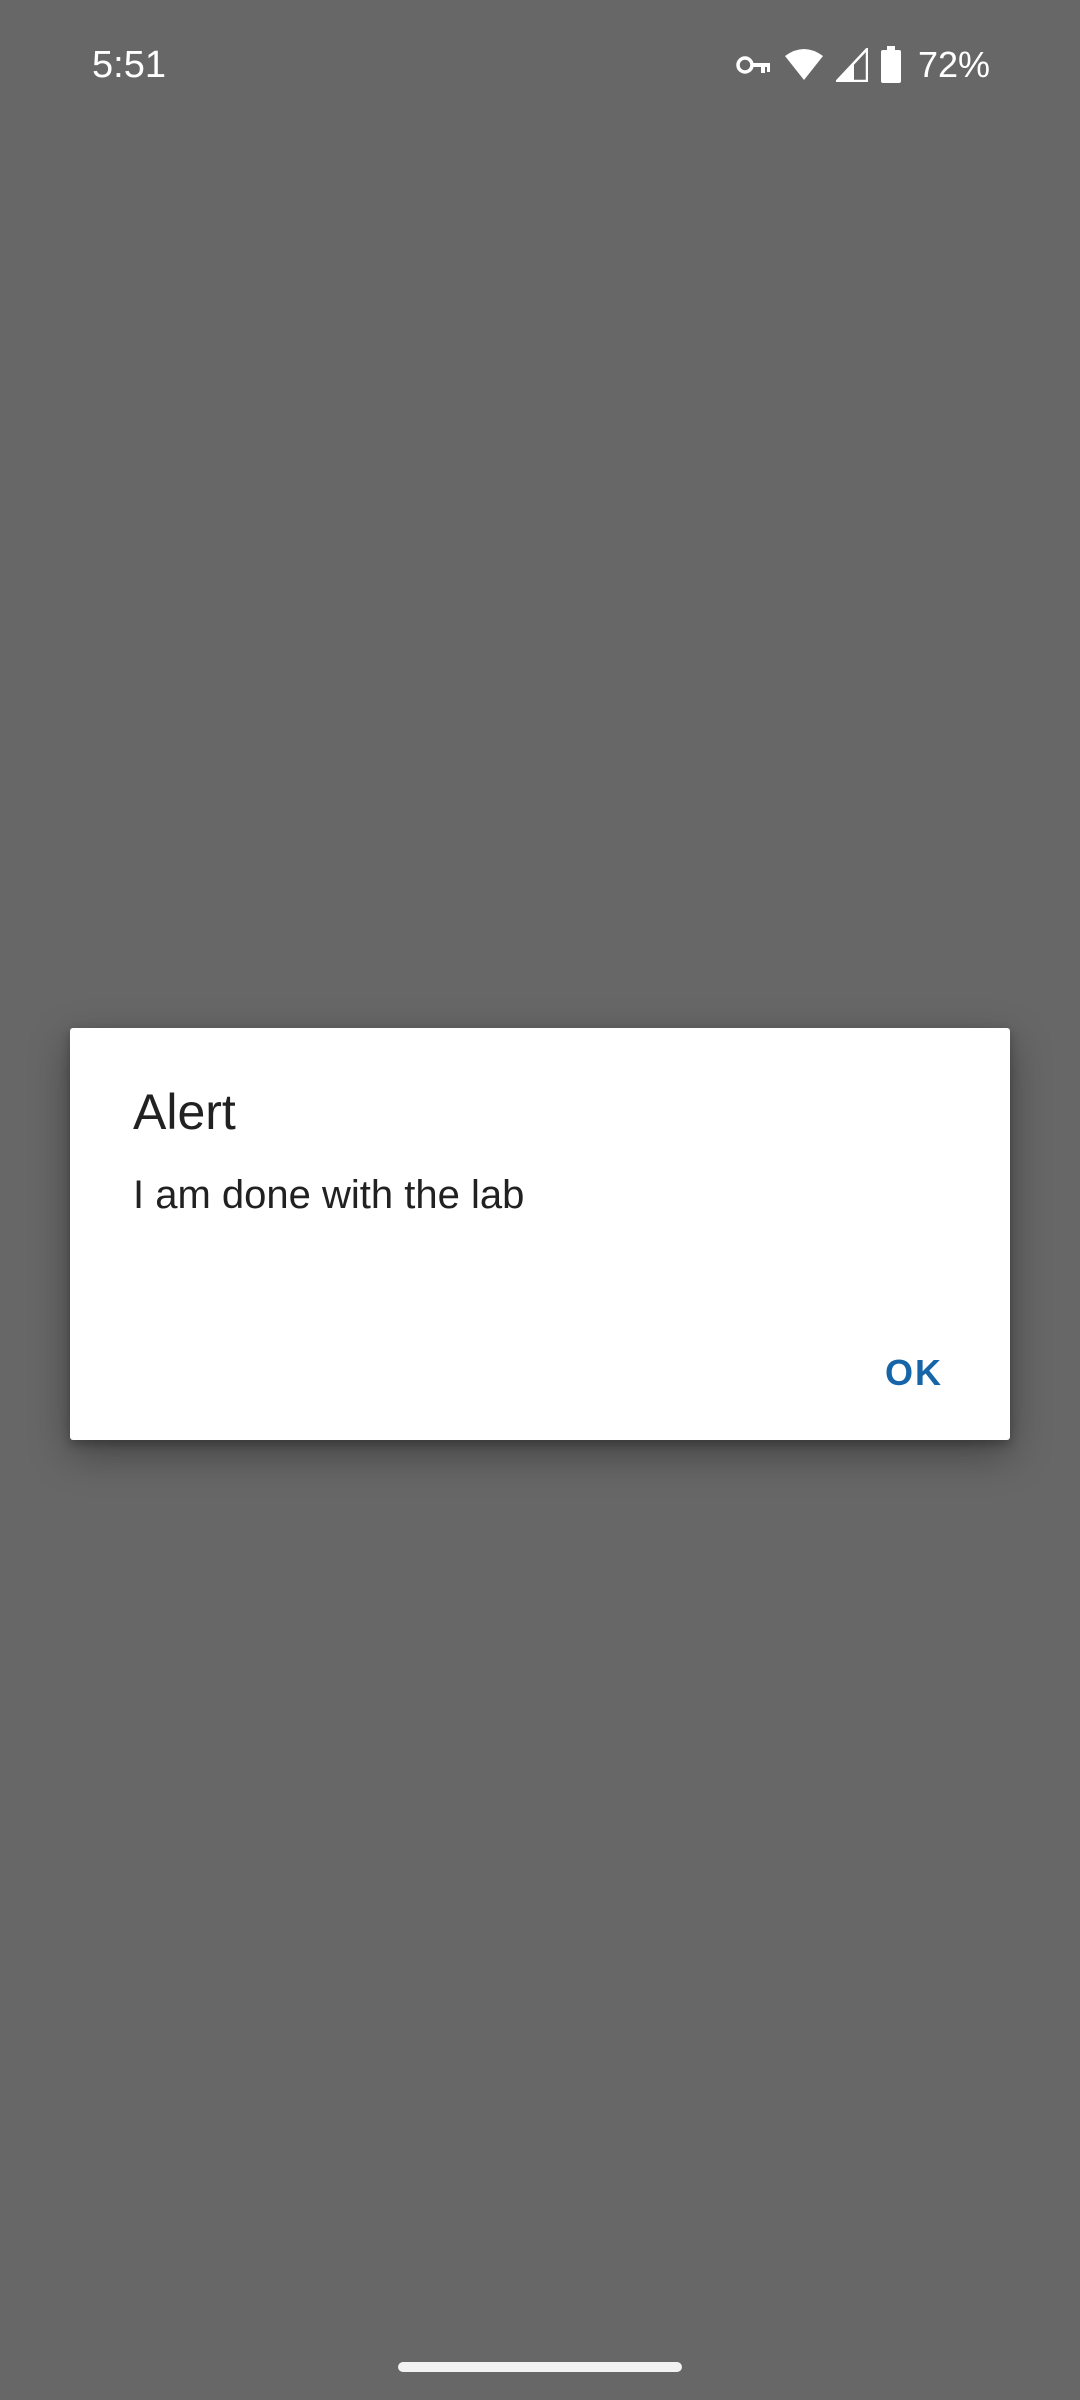 This screenshot has width=1080, height=2400. What do you see at coordinates (129, 65) in the screenshot?
I see `status-time: 5:51` at bounding box center [129, 65].